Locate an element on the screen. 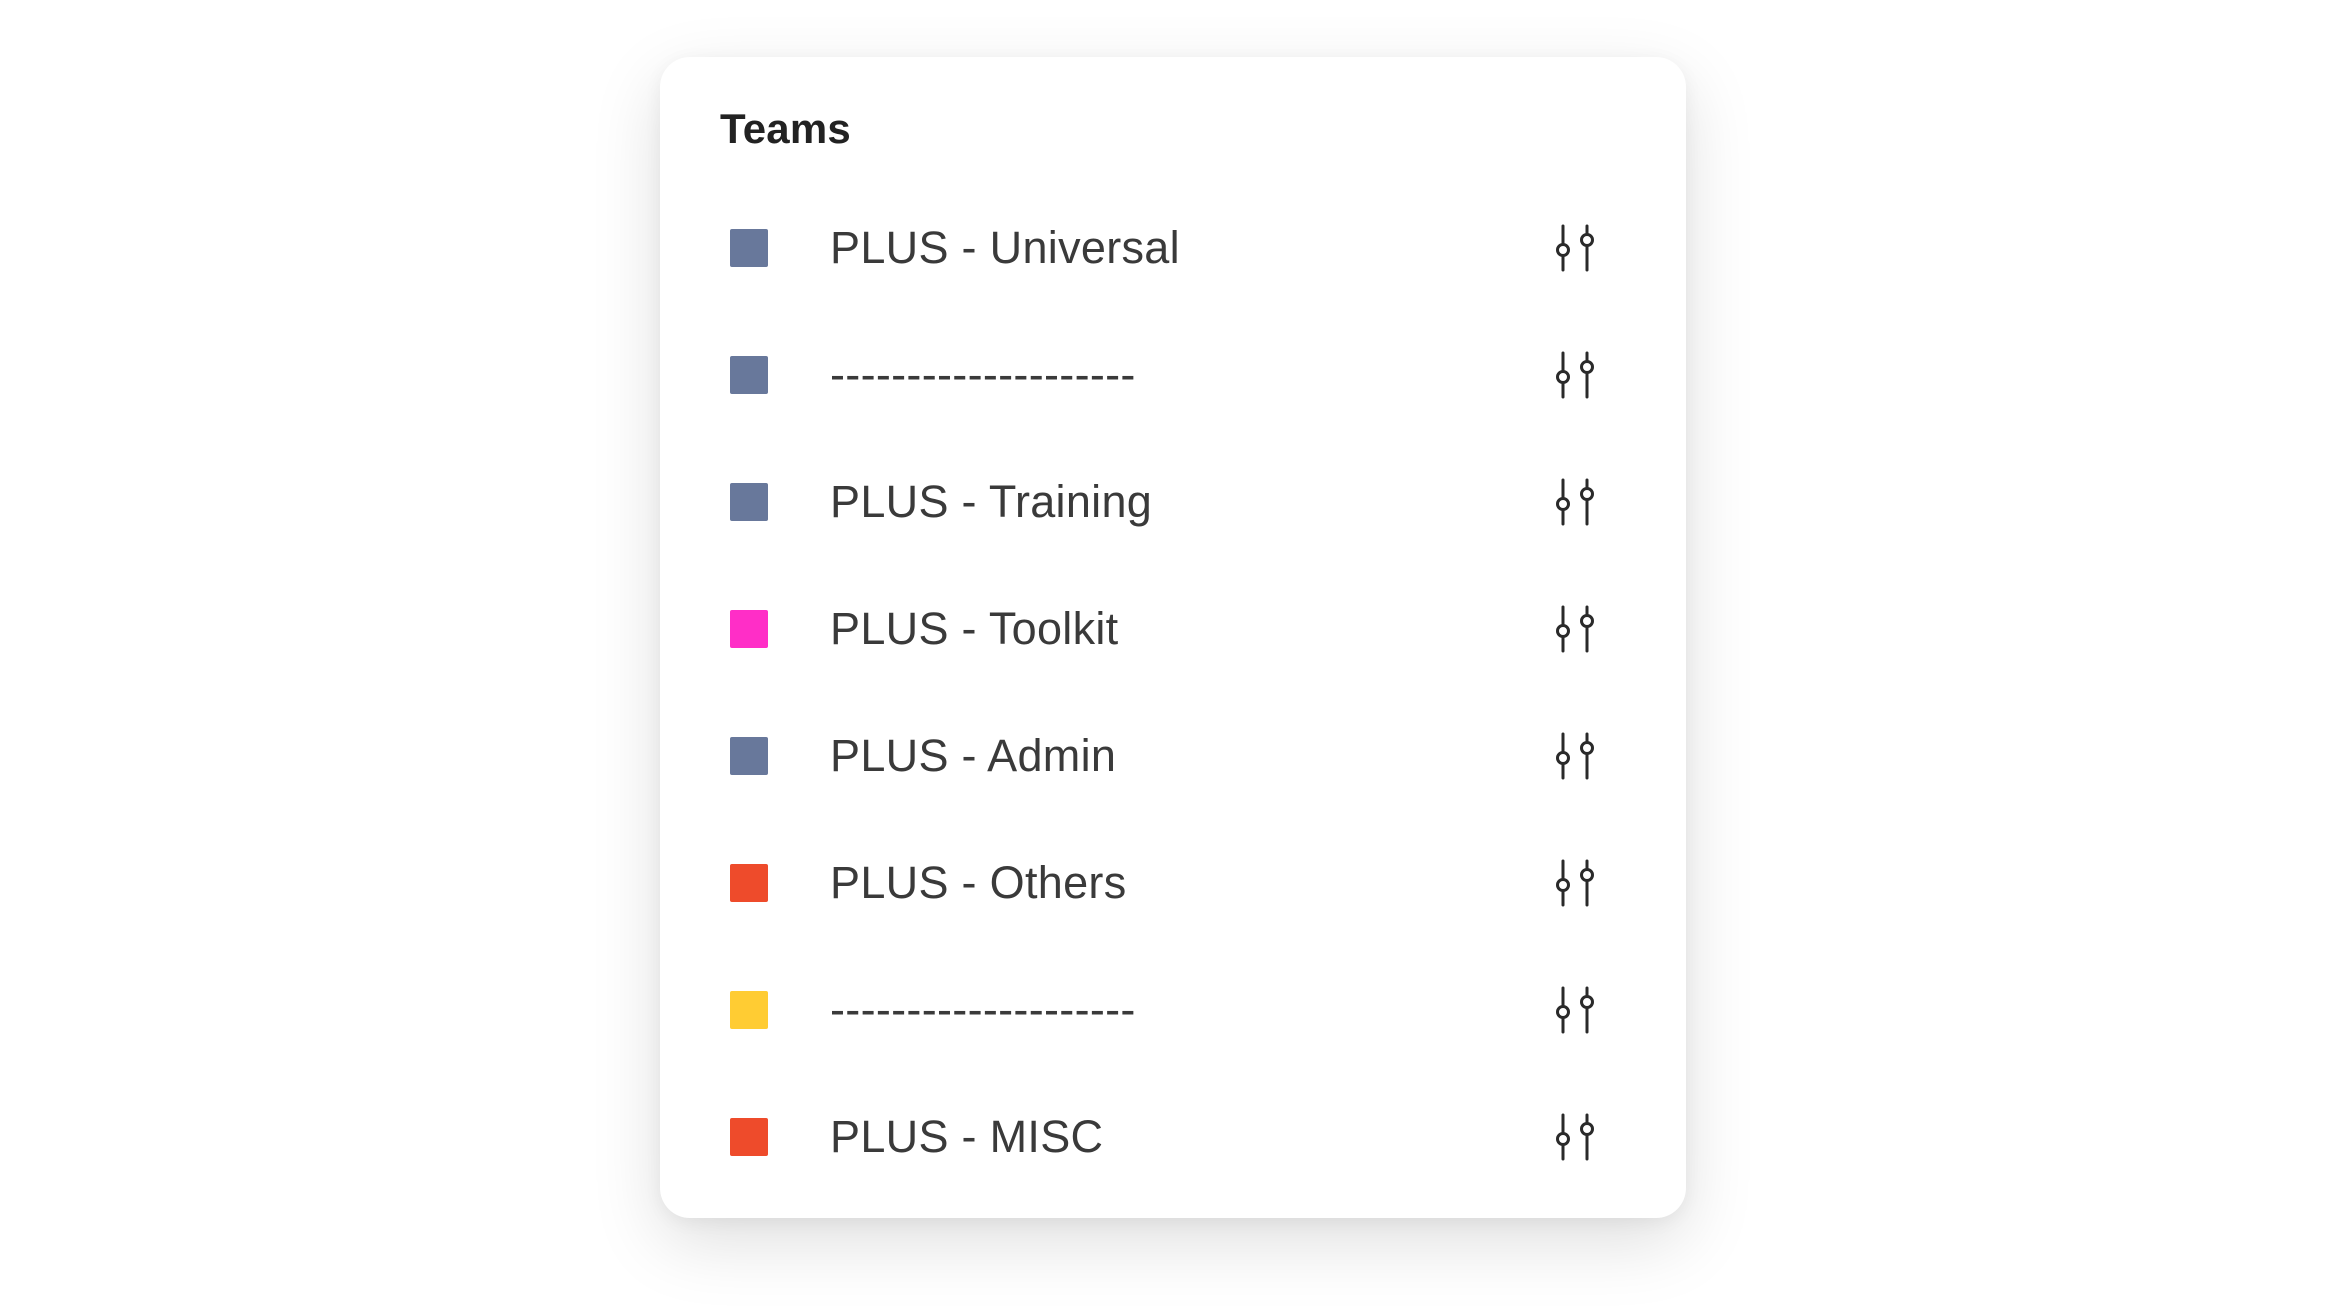  team-row: PLUS - Admin is located at coordinates (1173, 755).